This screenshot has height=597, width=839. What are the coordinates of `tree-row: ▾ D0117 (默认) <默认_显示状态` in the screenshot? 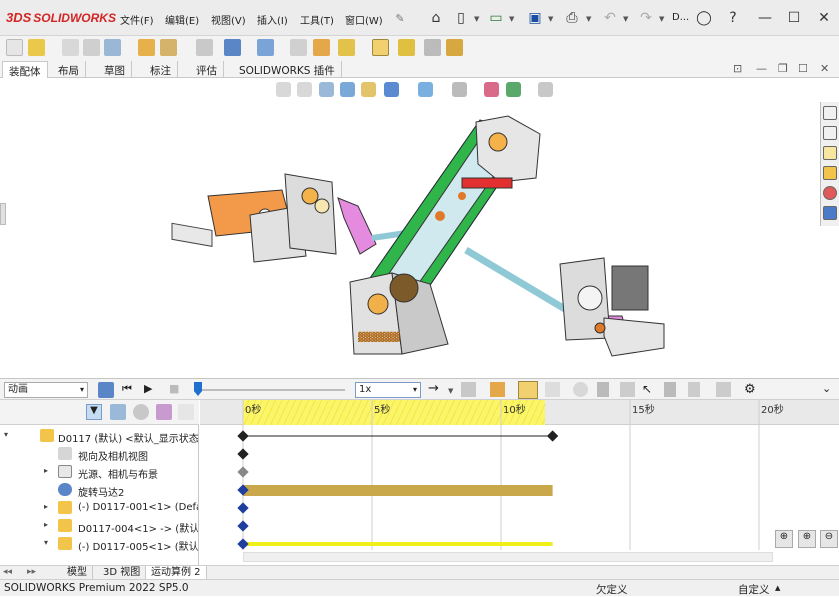 It's located at (99, 436).